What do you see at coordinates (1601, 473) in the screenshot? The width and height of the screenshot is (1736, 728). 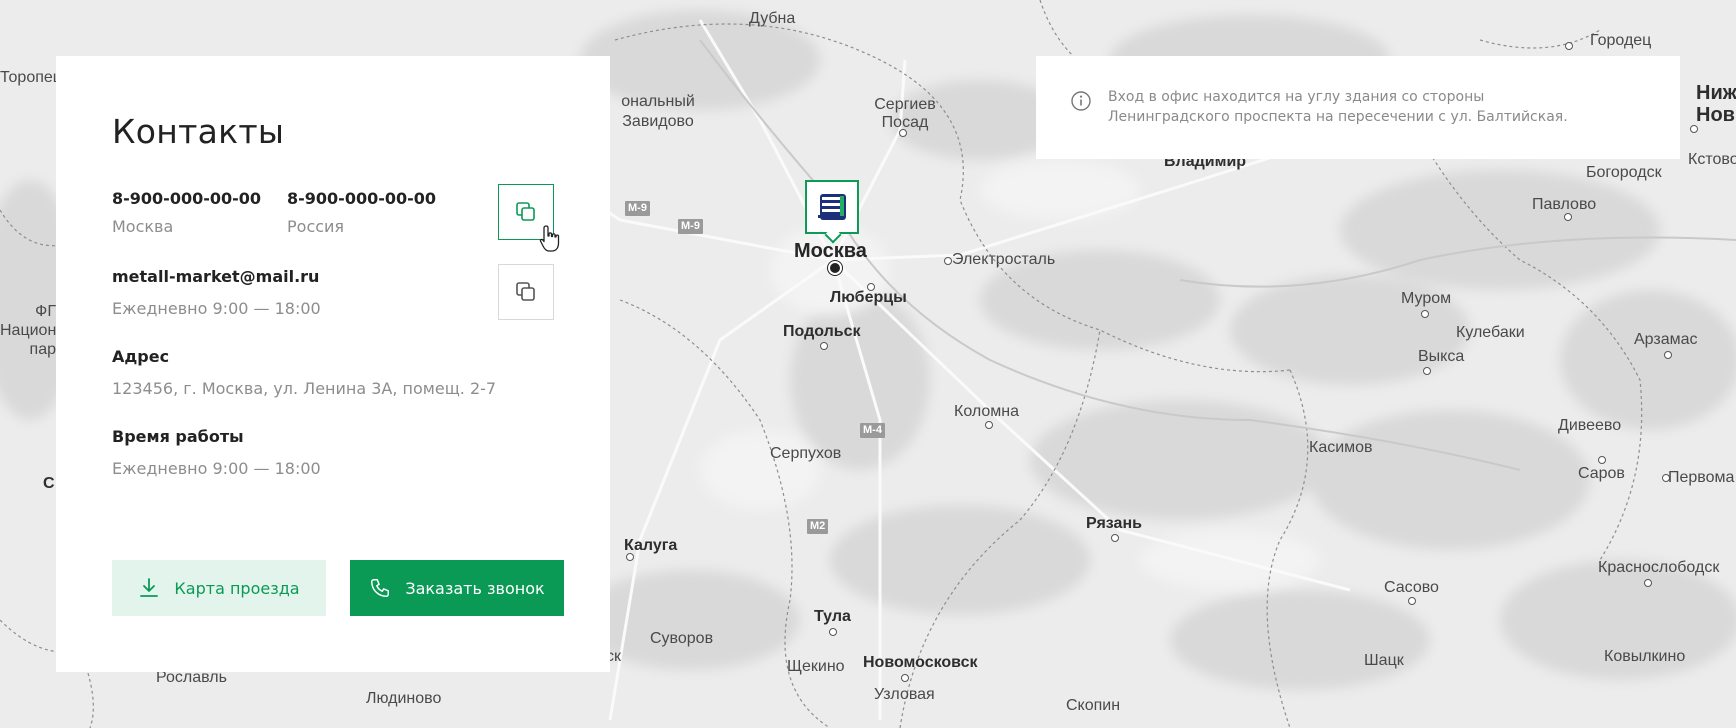 I see `map-city-label: Саров` at bounding box center [1601, 473].